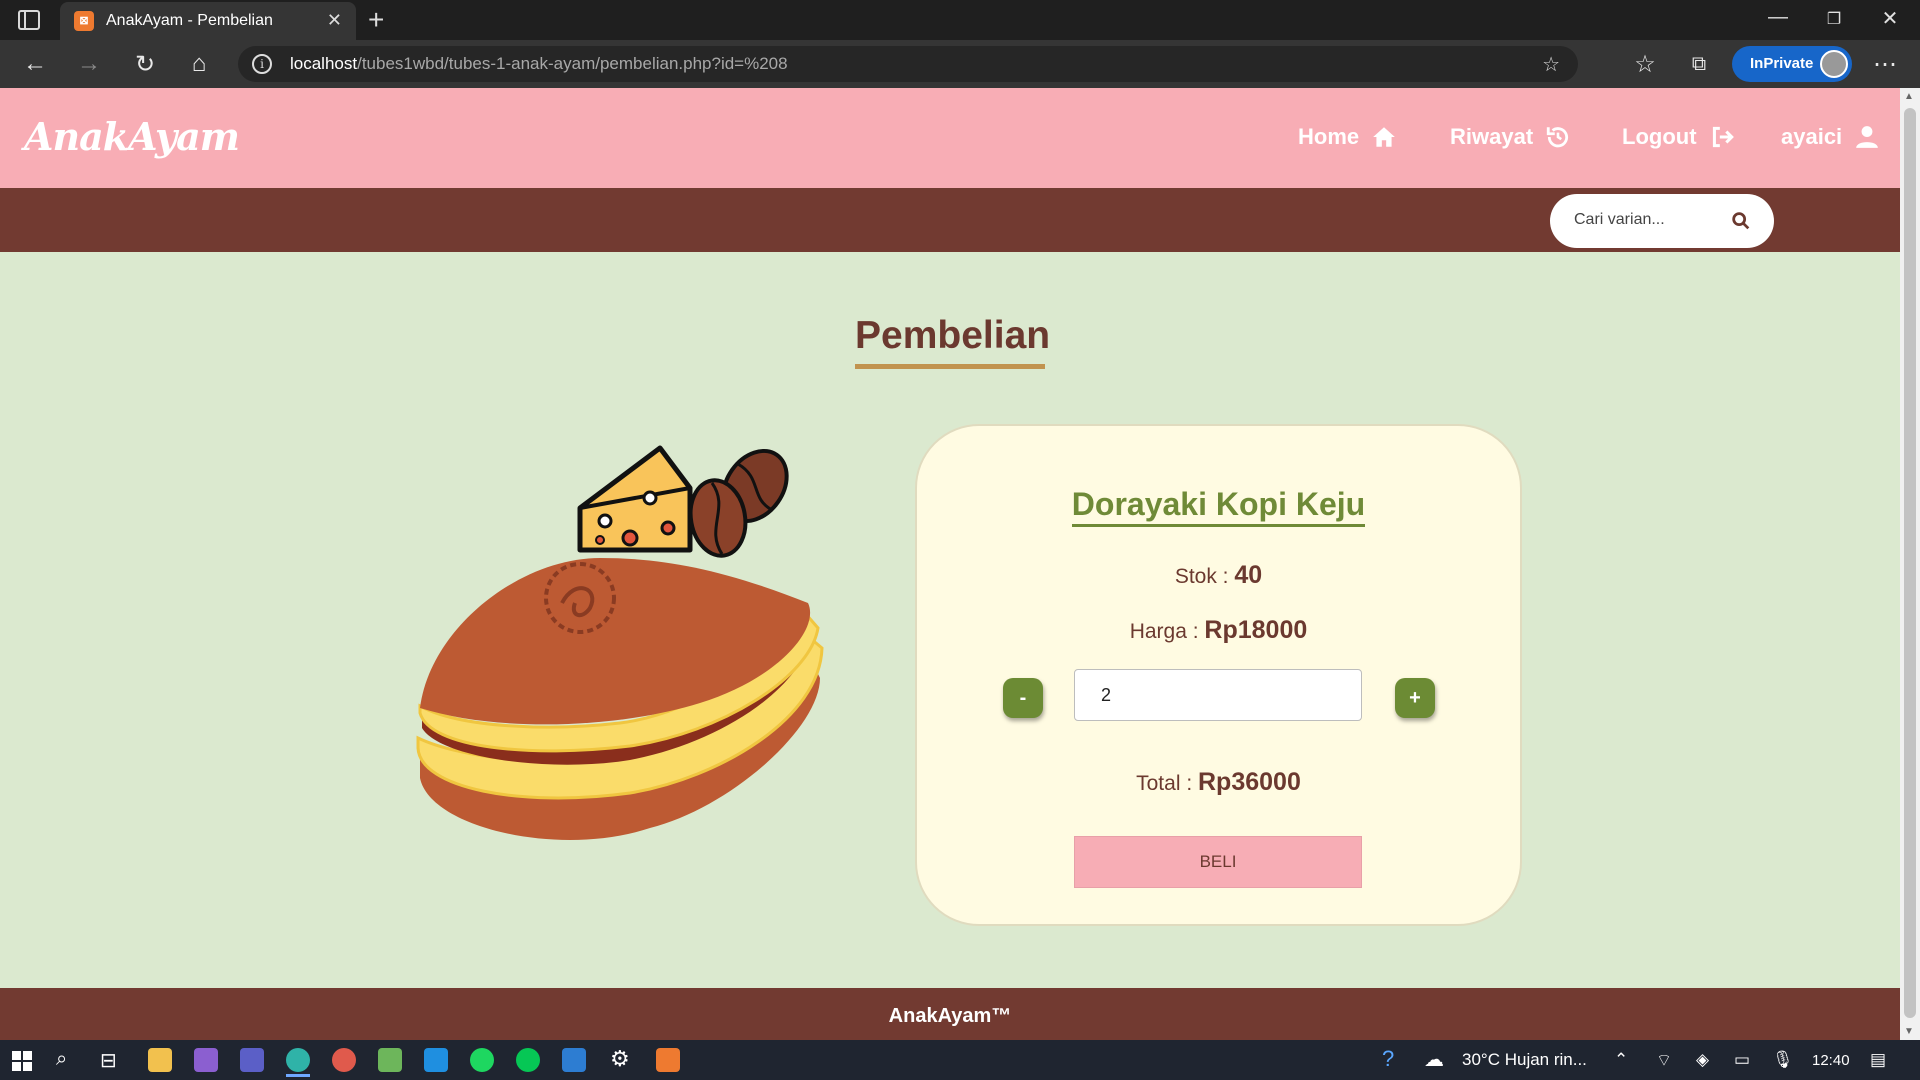 The image size is (1920, 1080). Describe the element at coordinates (1645, 64) in the screenshot. I see `favorites-icon: ☆` at that location.